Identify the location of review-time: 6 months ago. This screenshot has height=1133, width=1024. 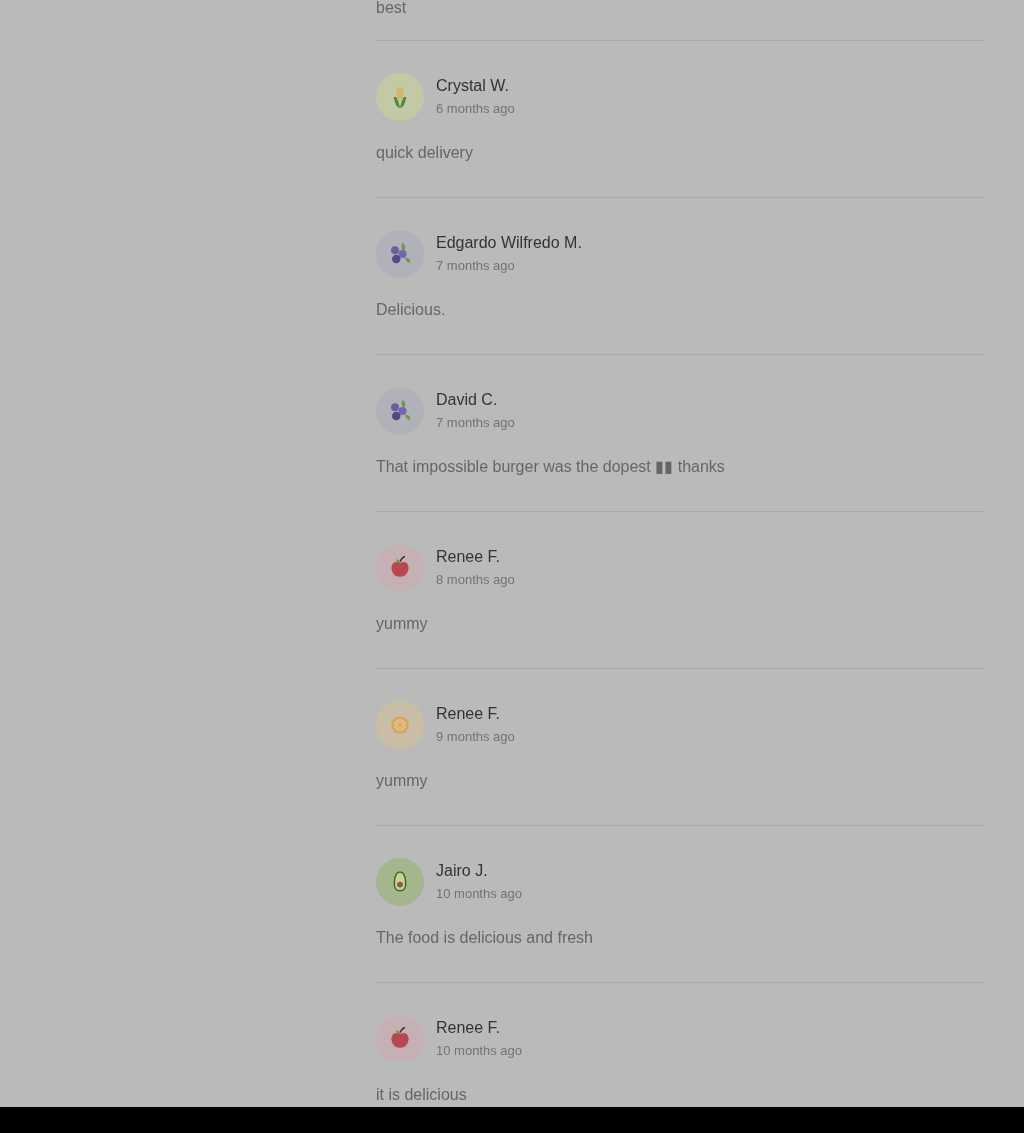
(475, 109).